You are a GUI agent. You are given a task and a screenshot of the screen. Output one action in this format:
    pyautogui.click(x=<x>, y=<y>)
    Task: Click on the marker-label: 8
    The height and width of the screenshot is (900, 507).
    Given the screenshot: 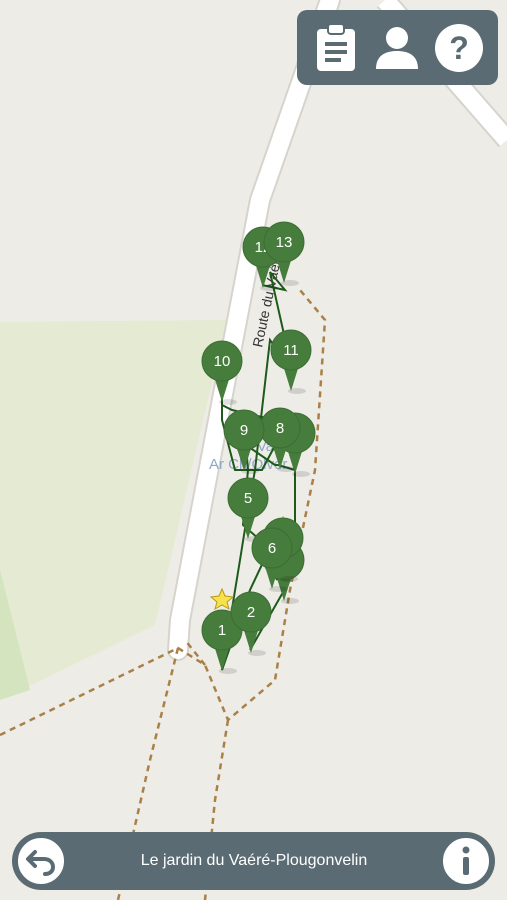 What is the action you would take?
    pyautogui.click(x=280, y=428)
    